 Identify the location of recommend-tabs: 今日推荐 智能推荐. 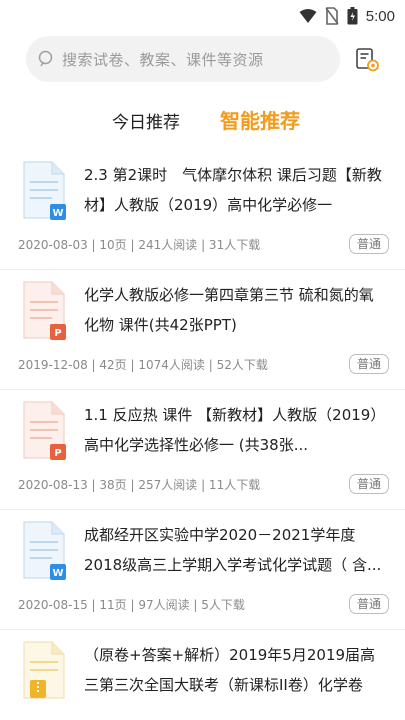
(202, 122).